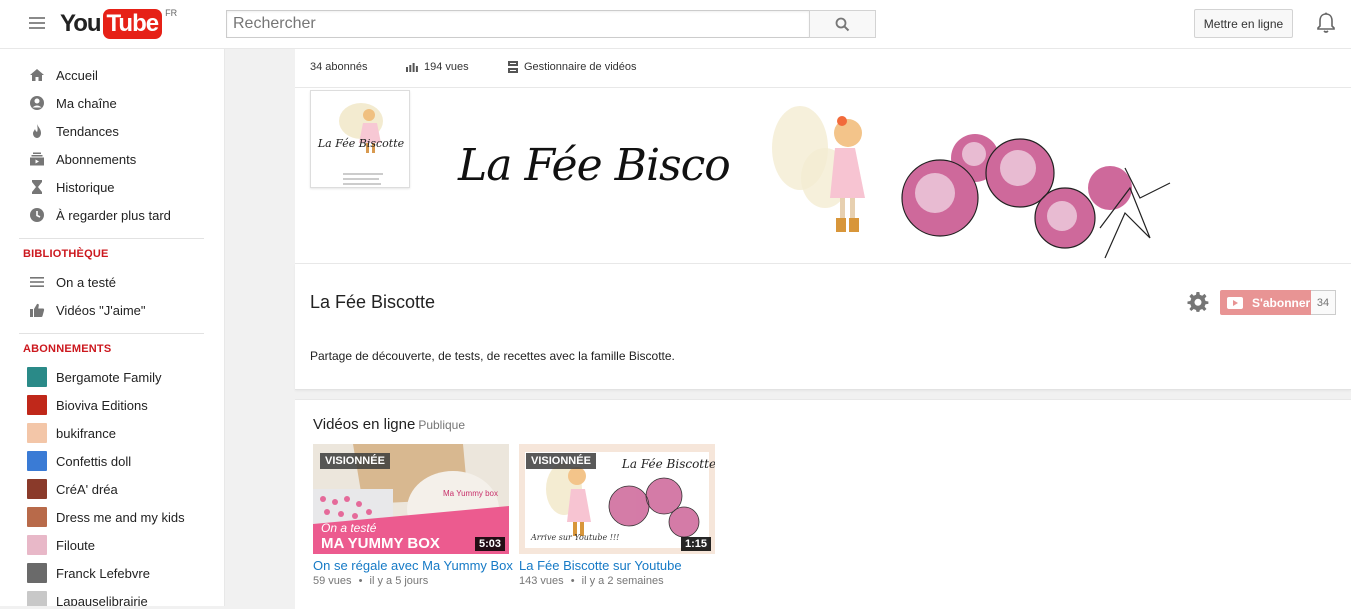 This screenshot has width=1351, height=609. I want to click on video-meta: 143 vues • il y a 2 semaines, so click(591, 581).